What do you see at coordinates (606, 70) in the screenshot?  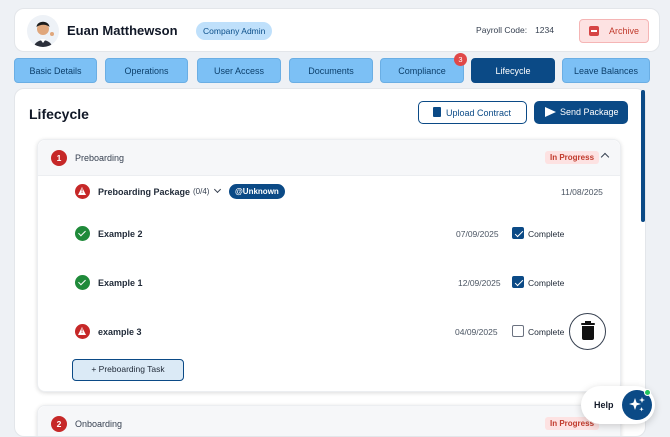 I see `tab-leave-balances: Leave Balances` at bounding box center [606, 70].